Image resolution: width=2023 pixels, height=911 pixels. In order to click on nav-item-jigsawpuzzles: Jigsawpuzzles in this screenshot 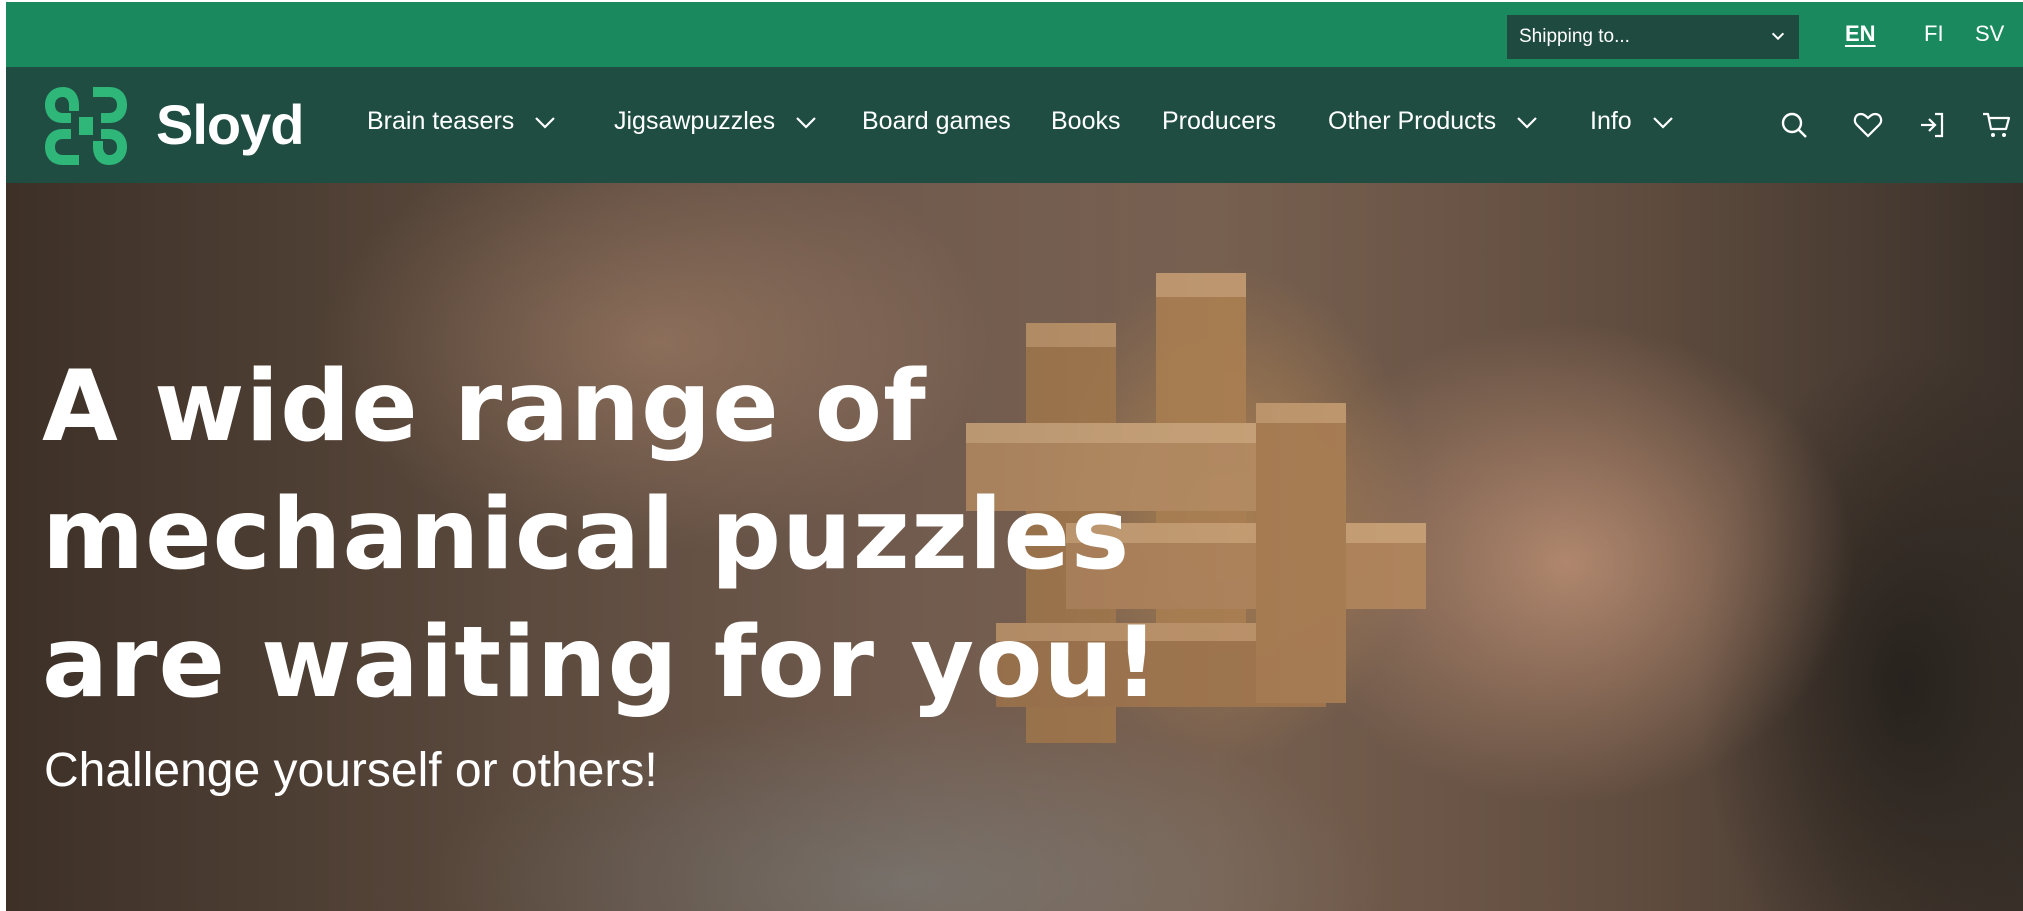, I will do `click(716, 121)`.